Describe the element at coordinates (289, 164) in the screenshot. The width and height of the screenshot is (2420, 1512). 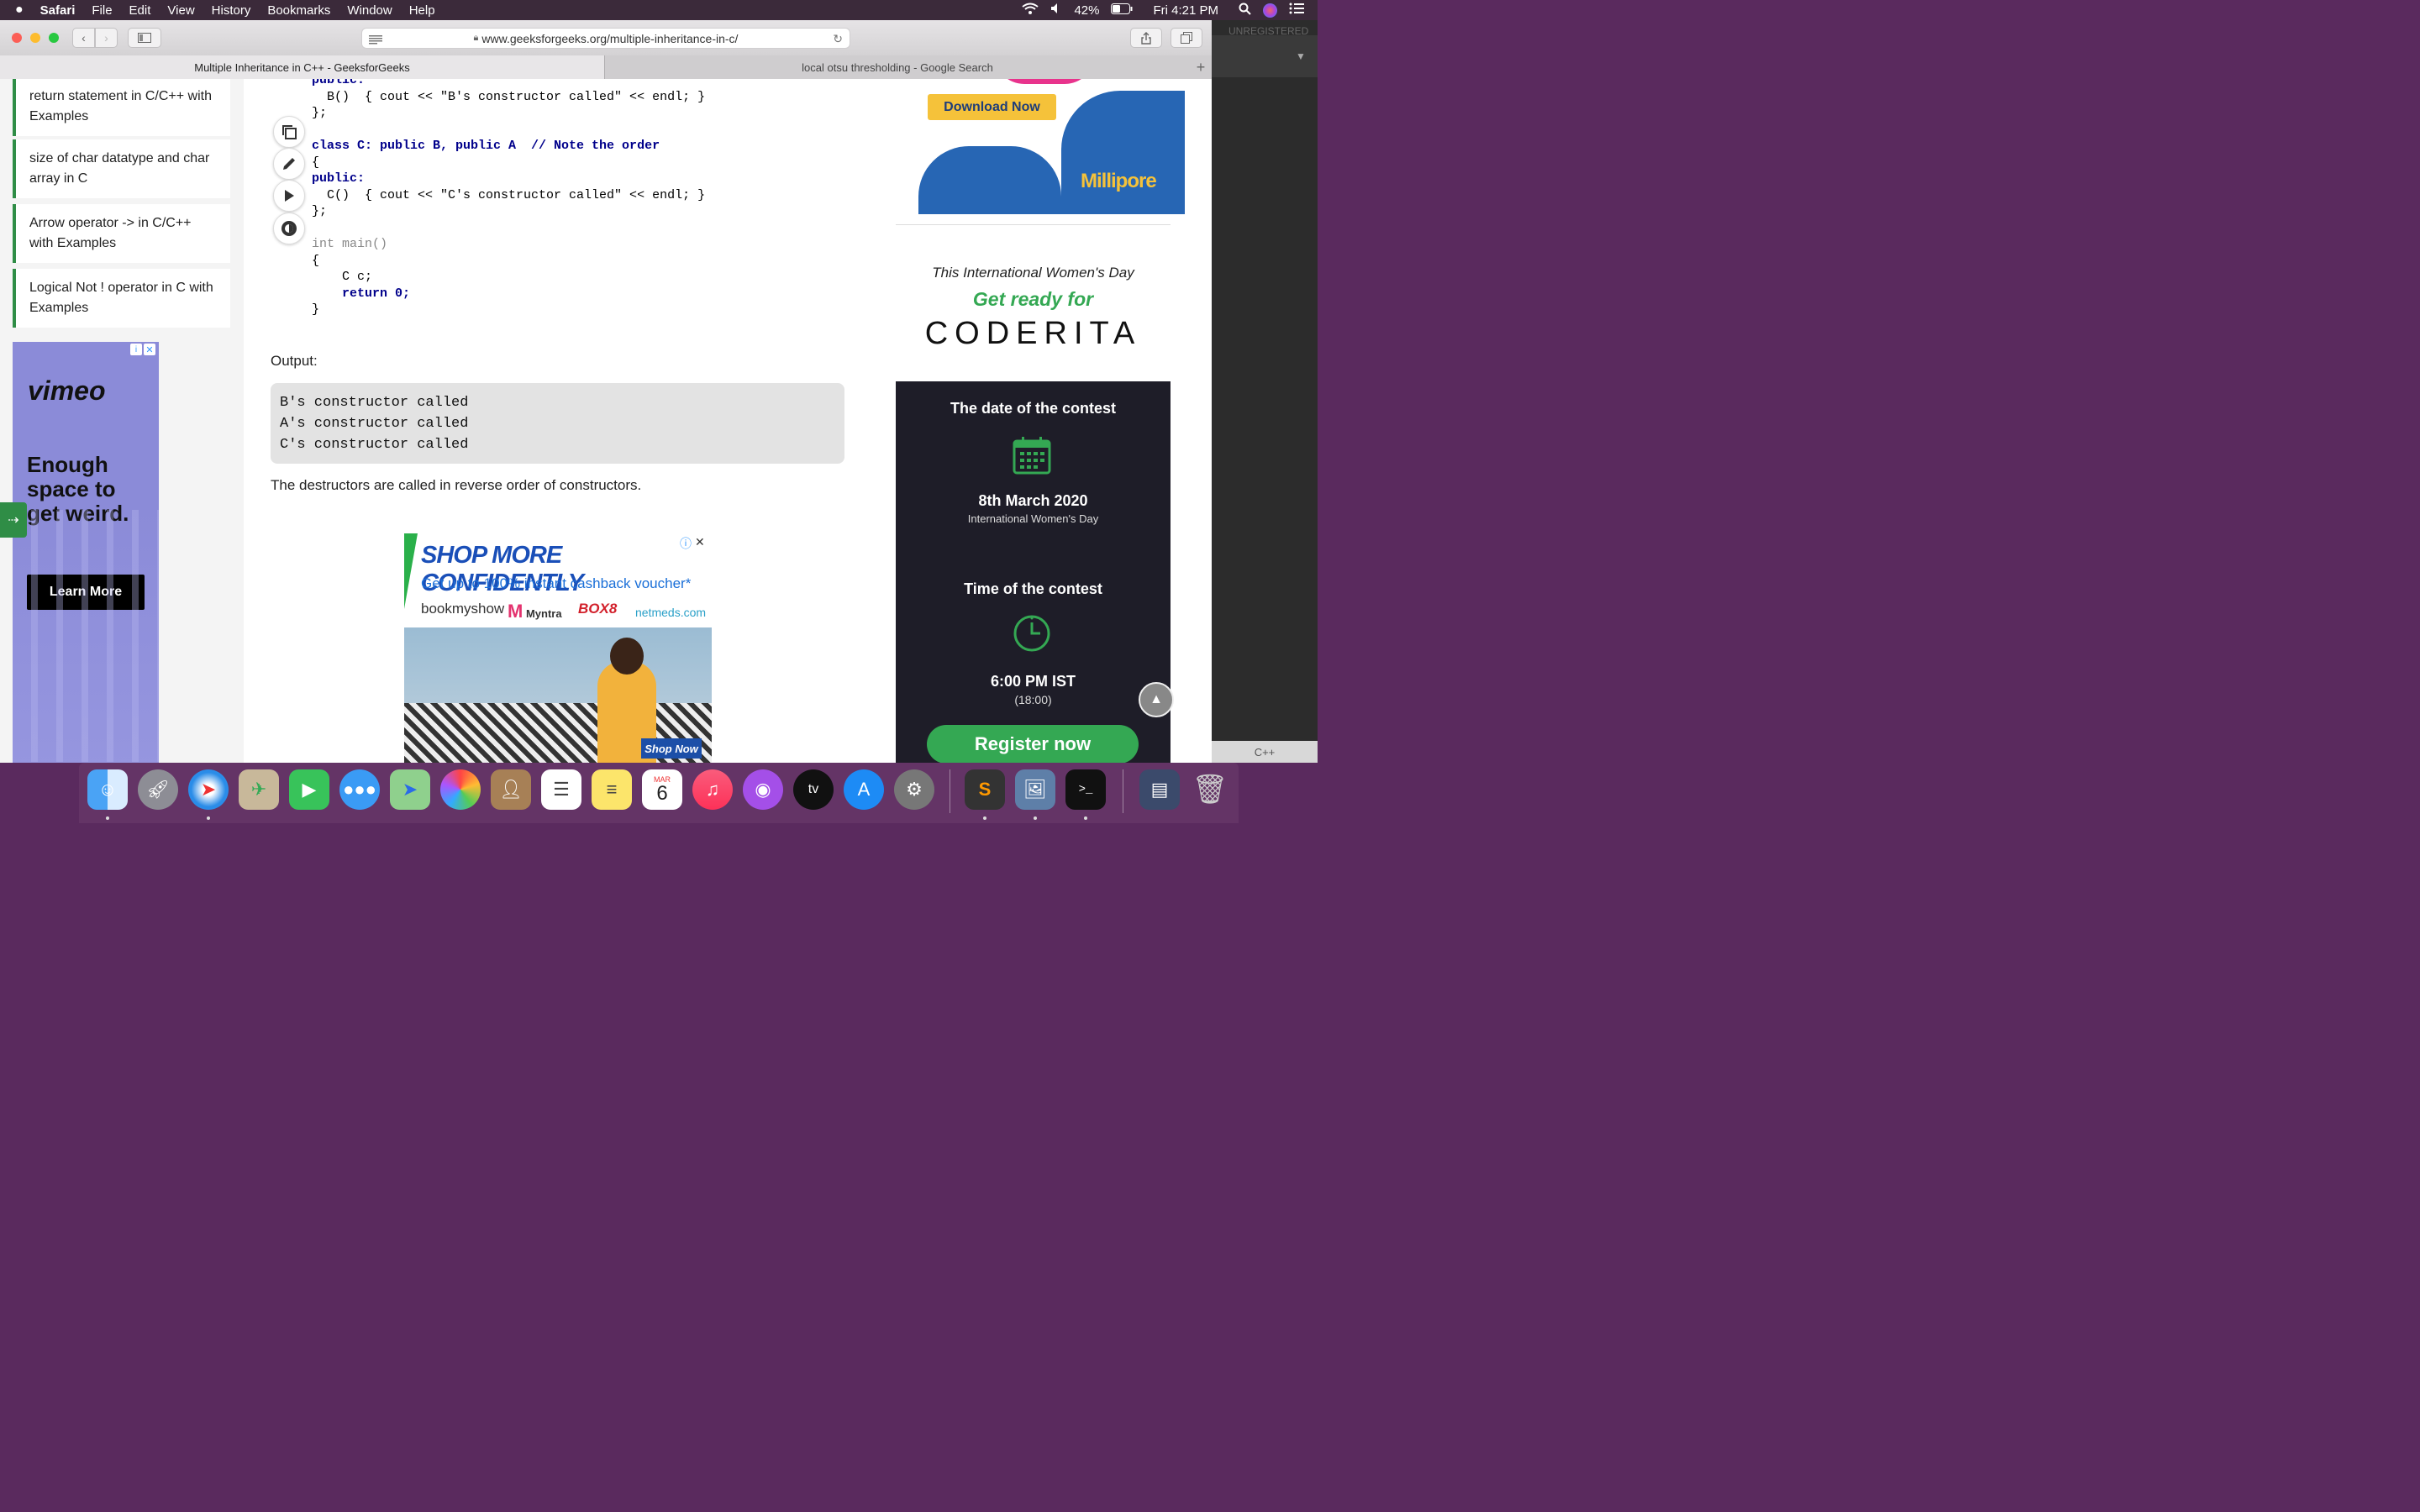
I see `edit-code-button` at that location.